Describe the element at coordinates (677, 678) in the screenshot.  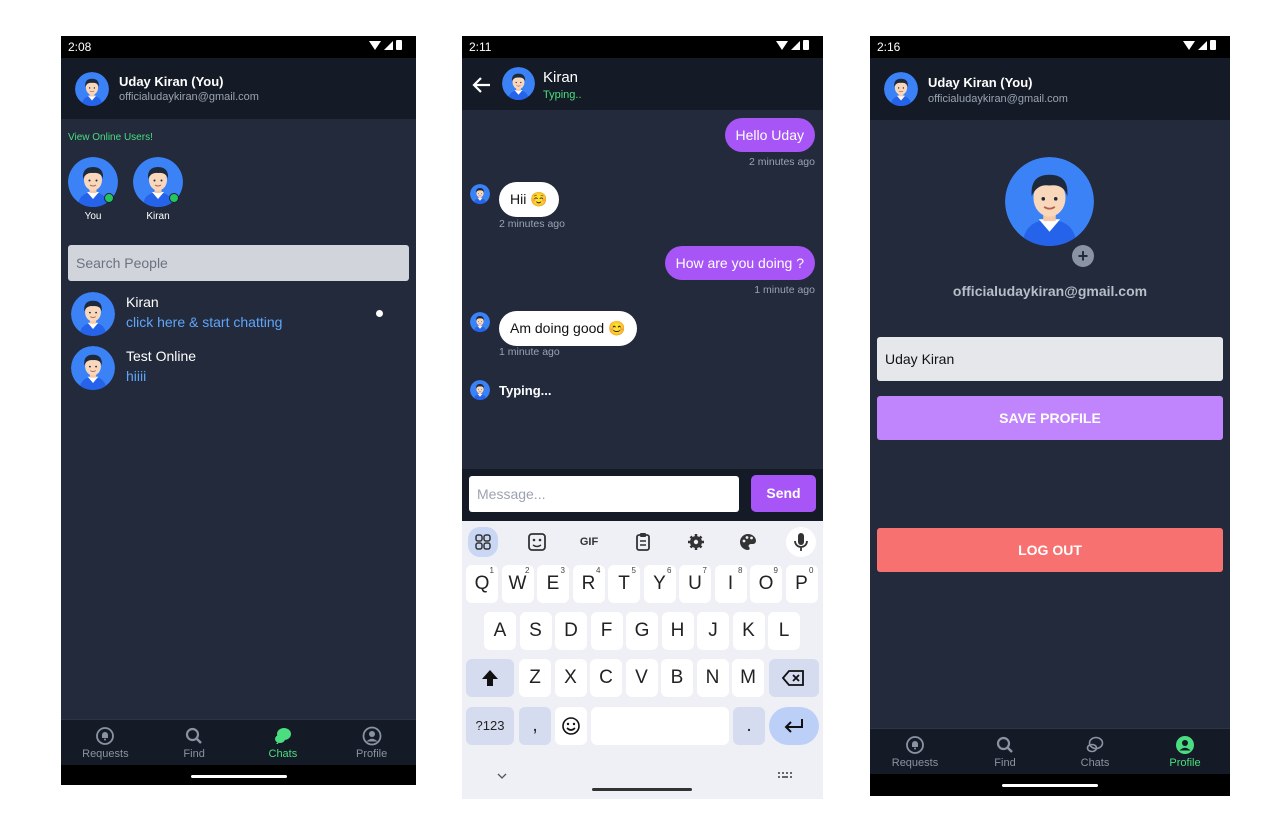
I see `key-b: B` at that location.